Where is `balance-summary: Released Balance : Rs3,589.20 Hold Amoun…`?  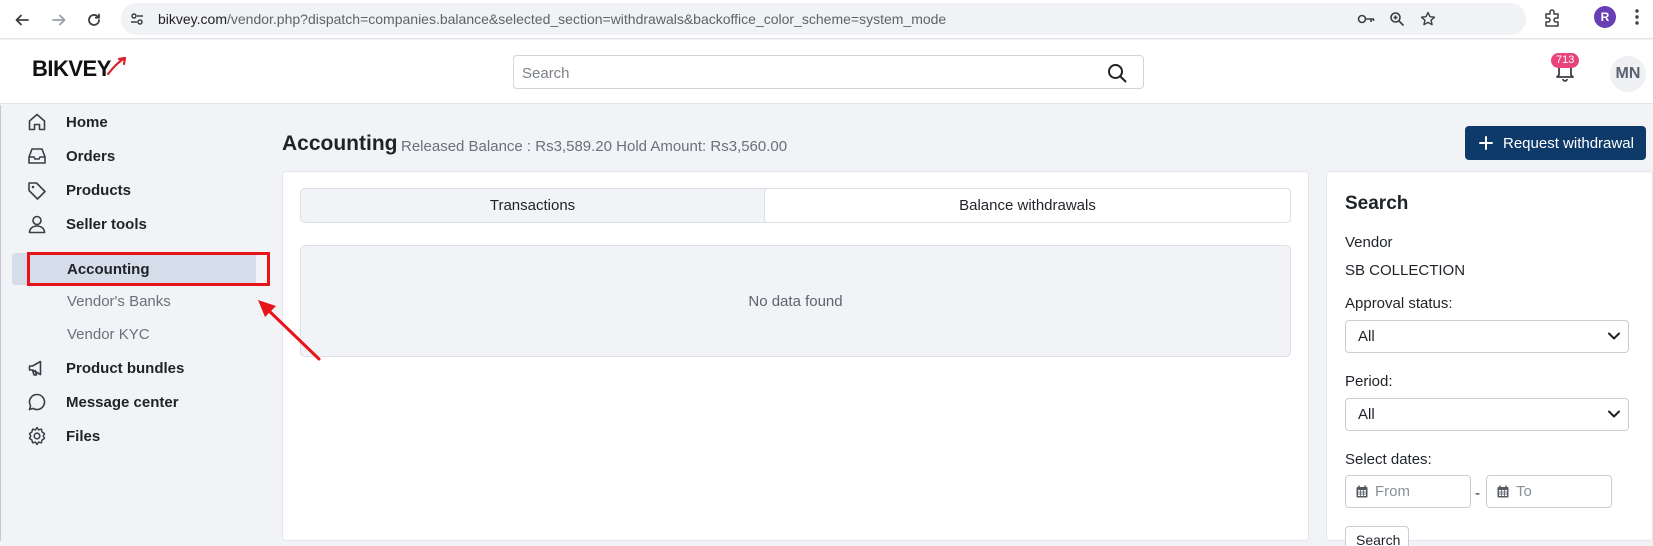
balance-summary: Released Balance : Rs3,589.20 Hold Amoun… is located at coordinates (594, 146).